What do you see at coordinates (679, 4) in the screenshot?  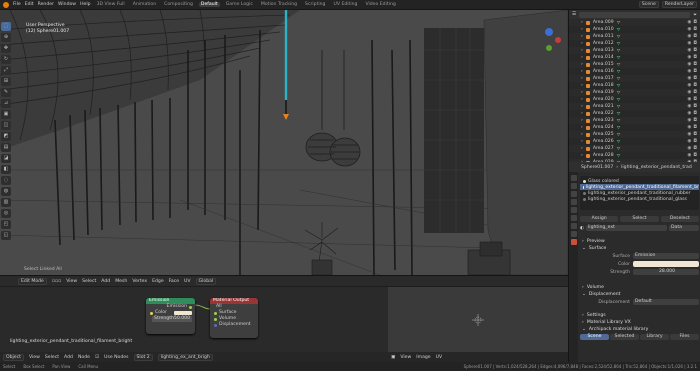 I see `render-layer-selector: RenderLayer` at bounding box center [679, 4].